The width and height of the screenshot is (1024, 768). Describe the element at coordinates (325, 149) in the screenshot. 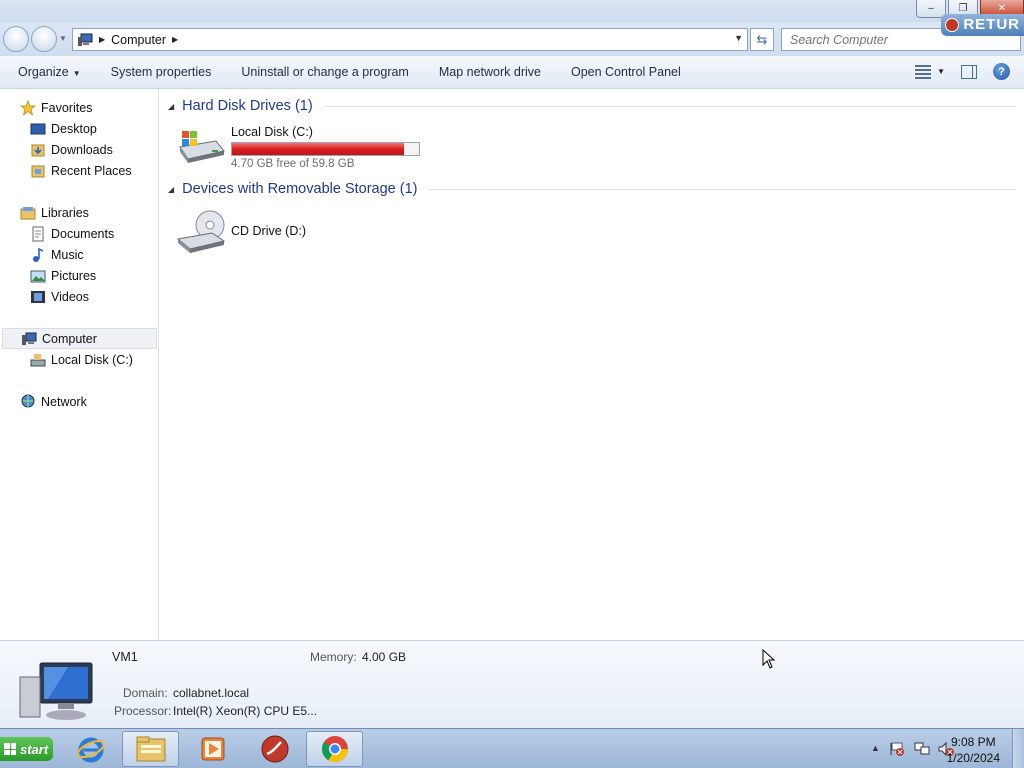

I see `disk-usage-bar` at that location.